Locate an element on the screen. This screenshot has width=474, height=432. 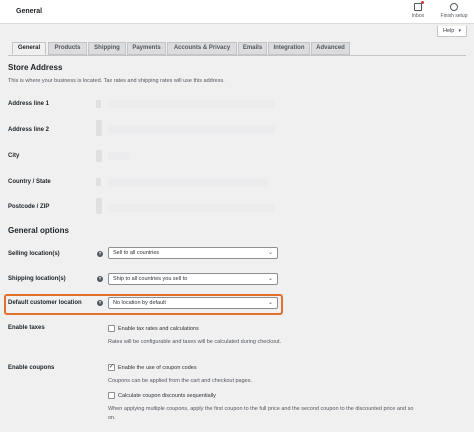
top-bar: General Inbox Finish setup is located at coordinates (237, 12).